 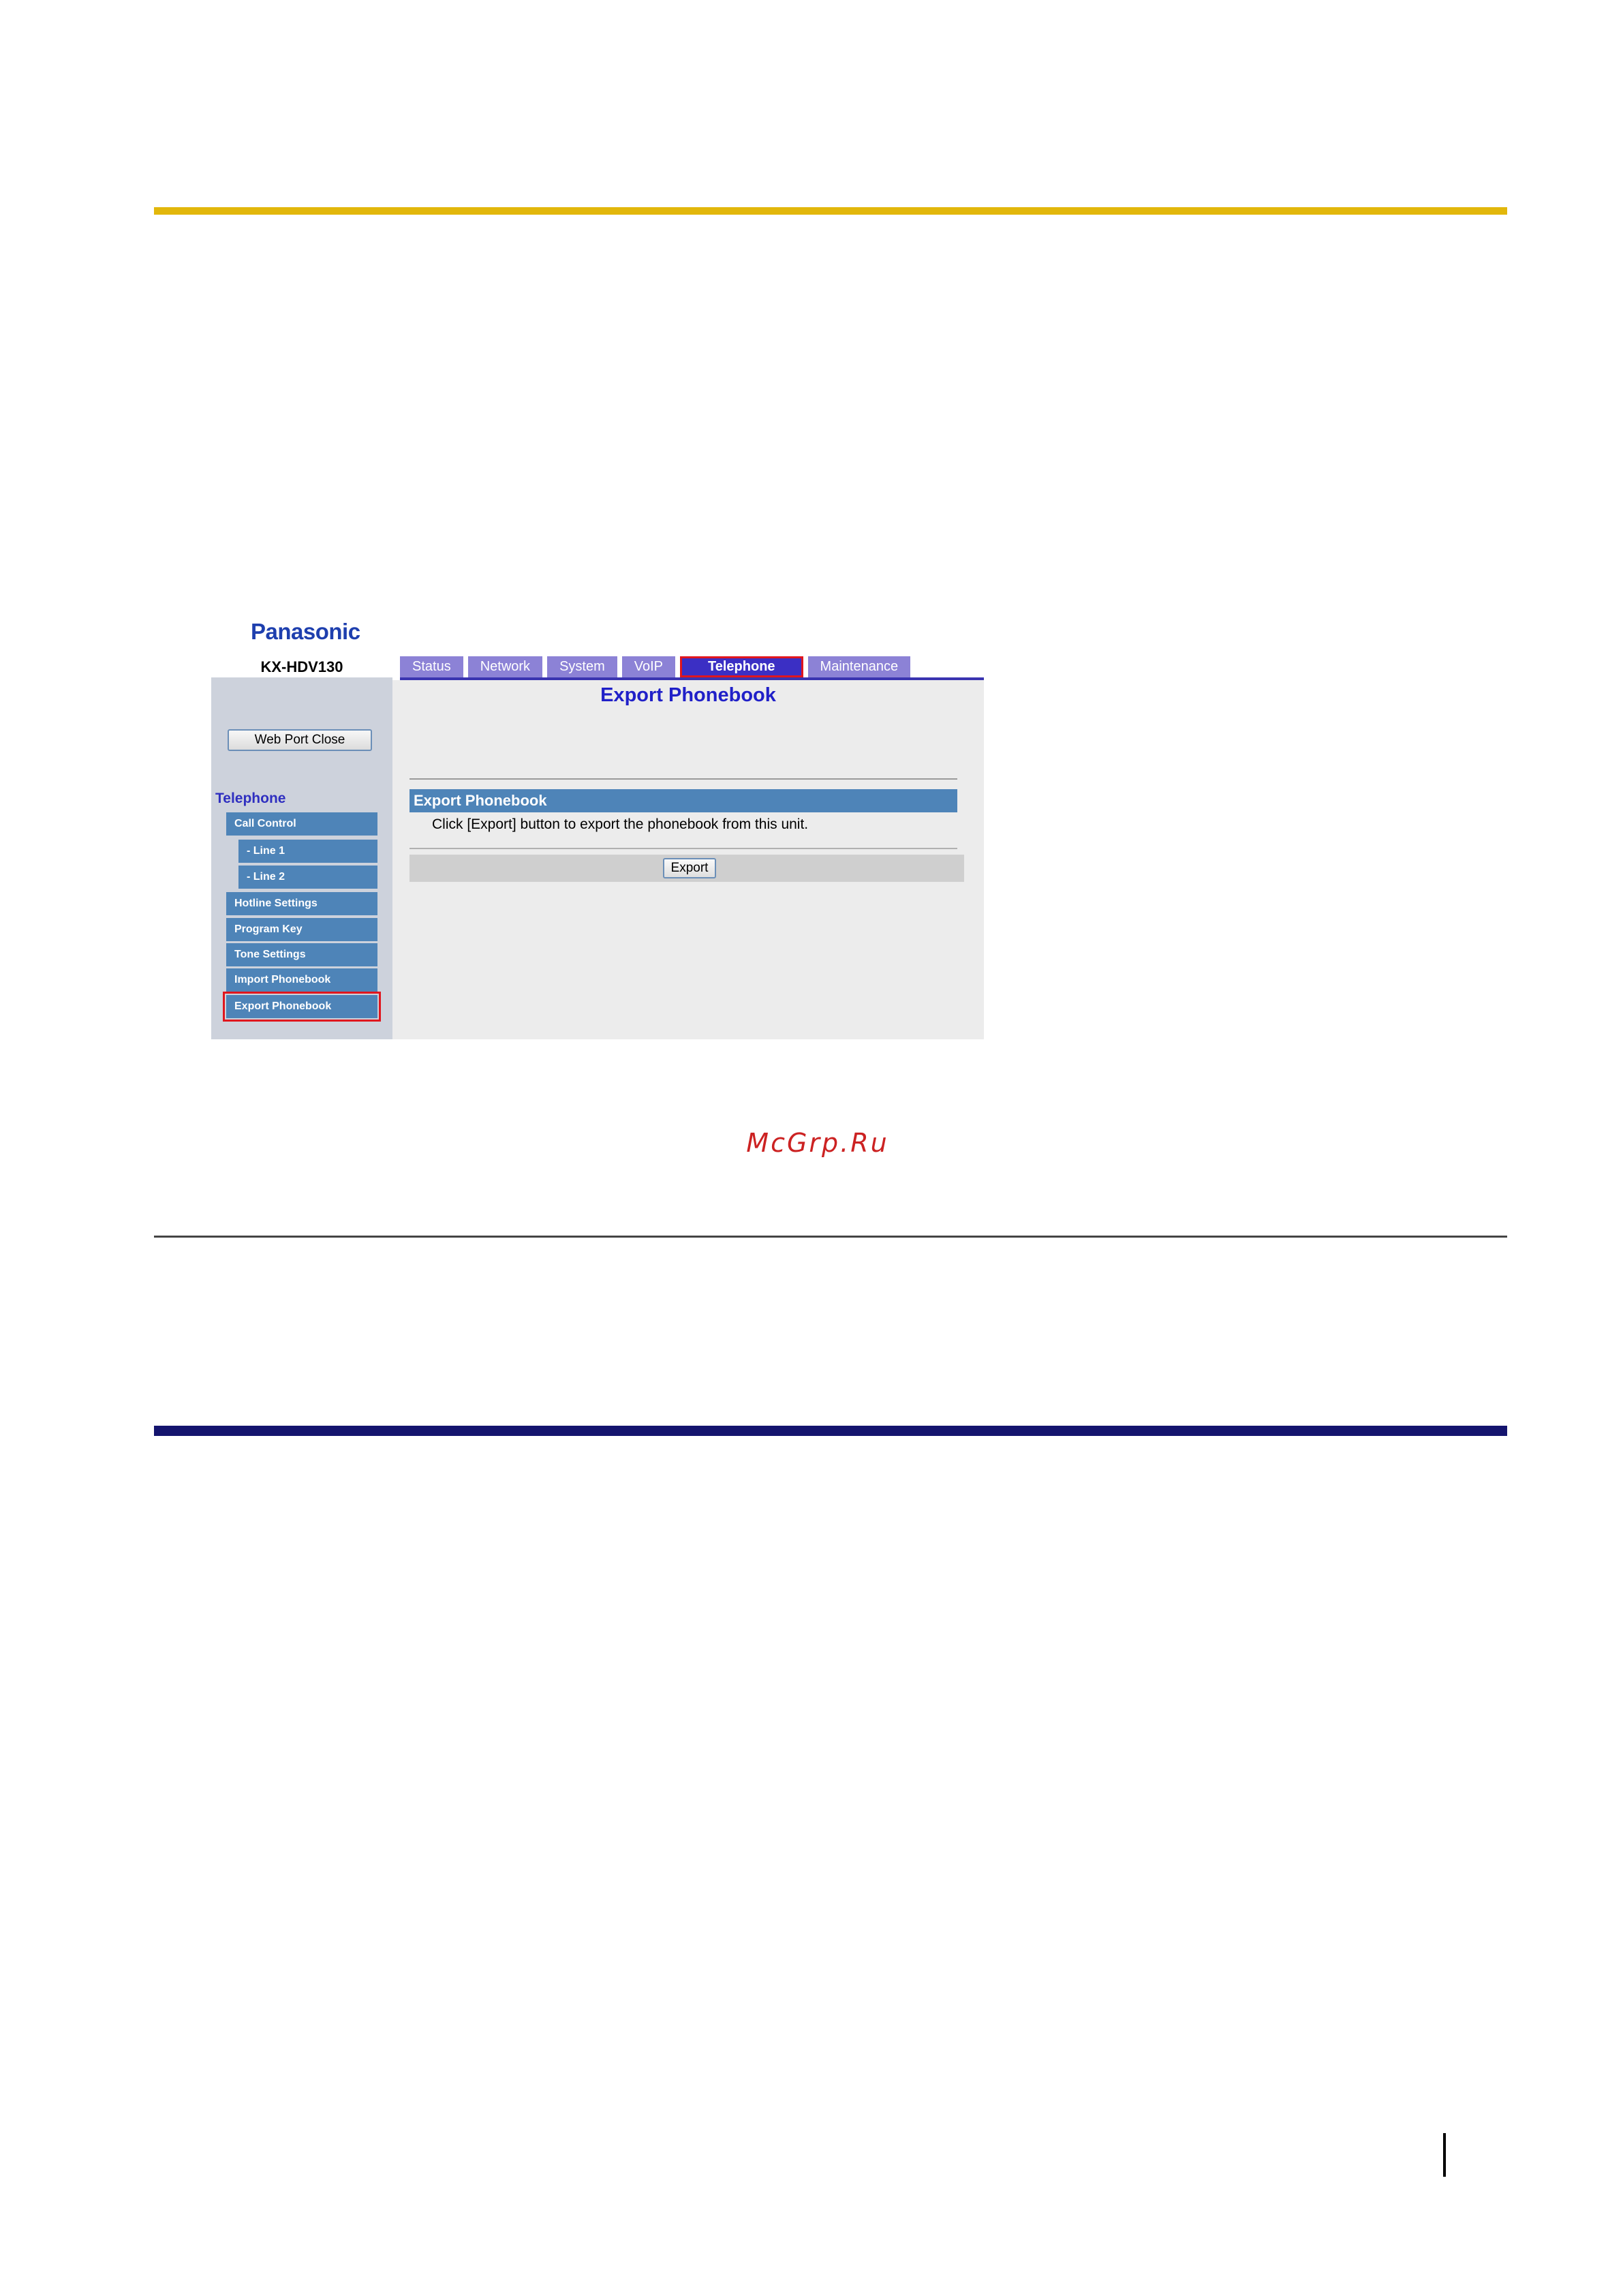 I want to click on sidebar-item-line-1: - Line 1, so click(x=307, y=851).